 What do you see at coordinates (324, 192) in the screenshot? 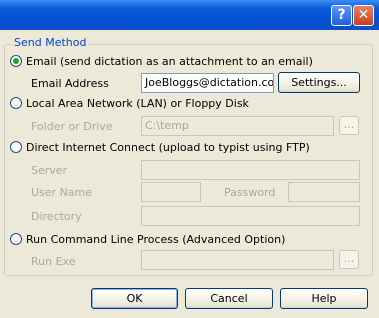
I see `password-field` at bounding box center [324, 192].